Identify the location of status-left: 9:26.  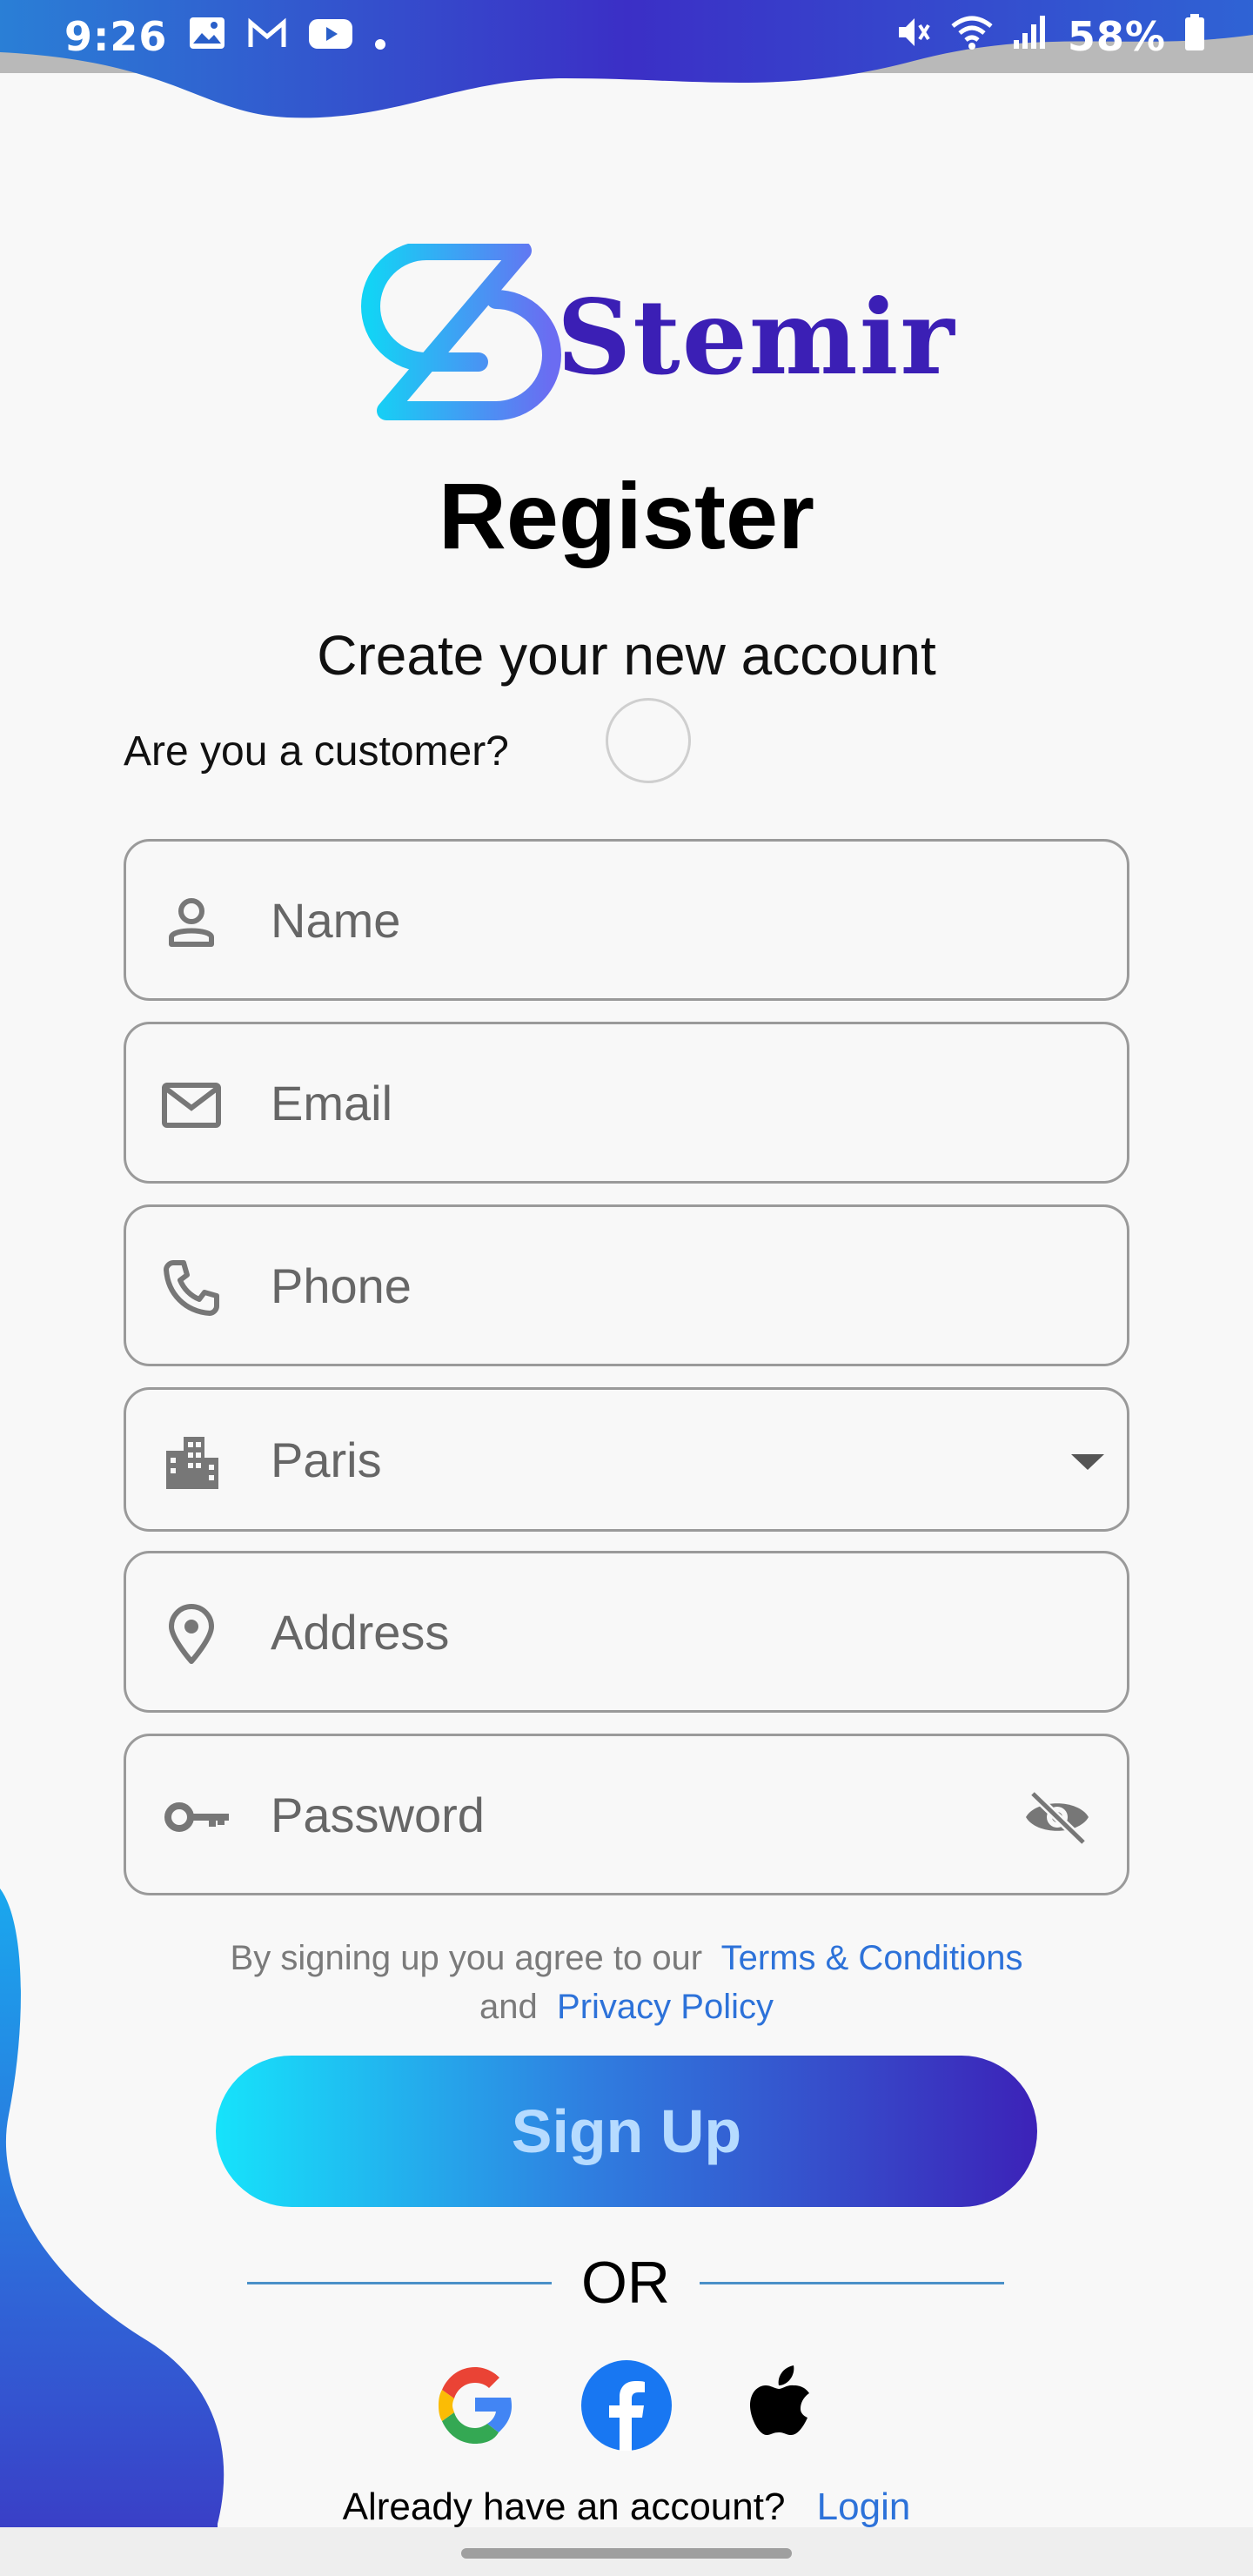
(225, 37).